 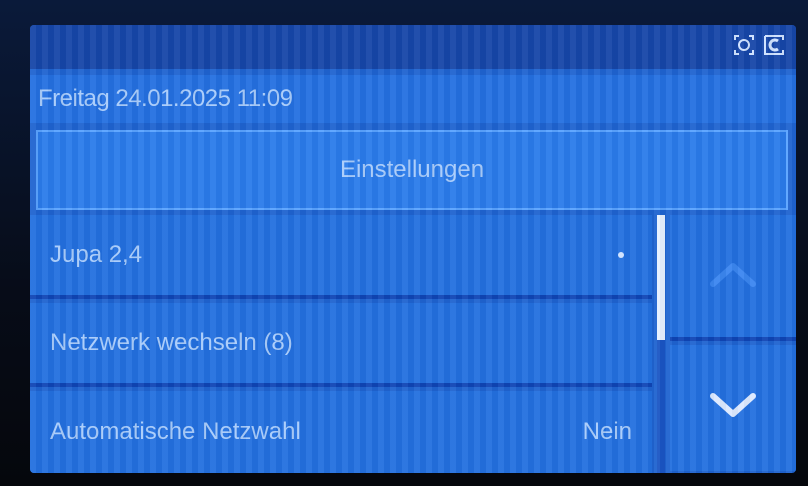 I want to click on chevron-up-icon, so click(x=733, y=276).